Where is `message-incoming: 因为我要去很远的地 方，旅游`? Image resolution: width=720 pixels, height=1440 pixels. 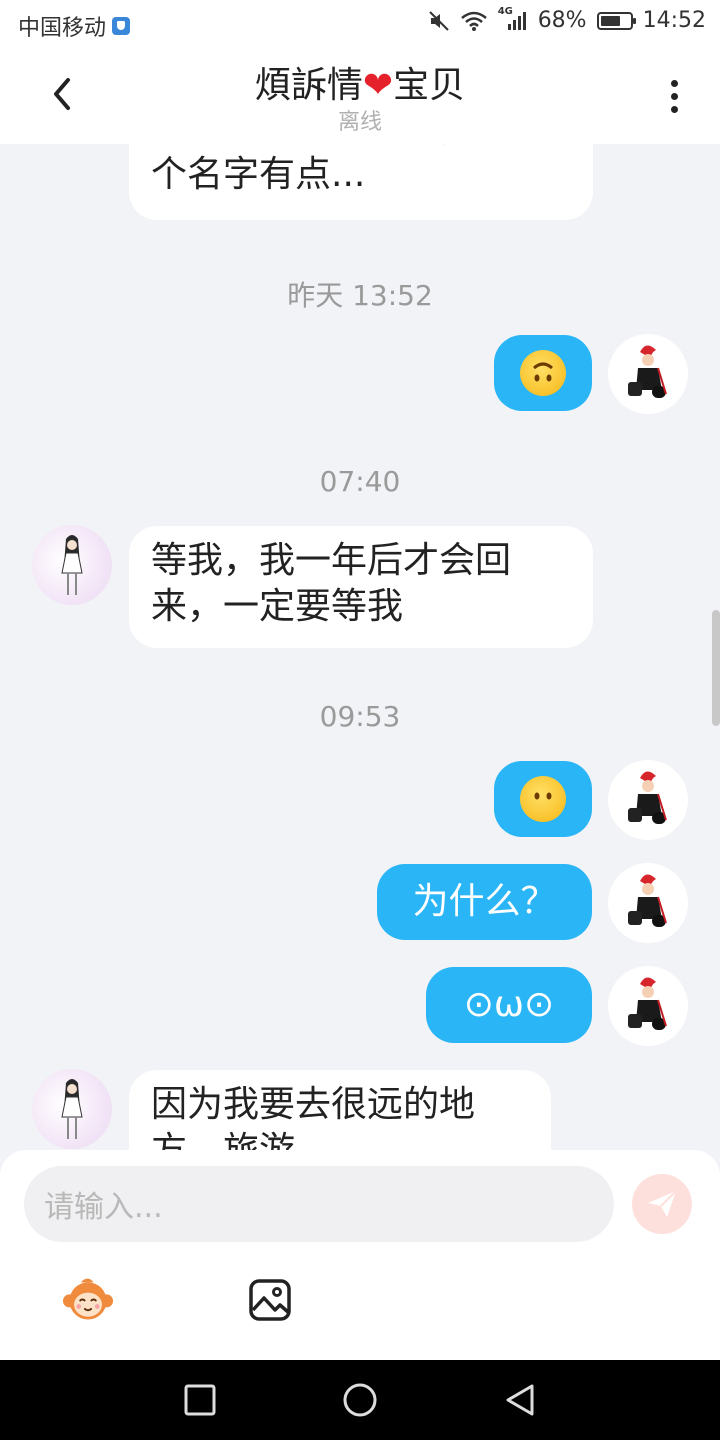
message-incoming: 因为我要去很远的地 方，旅游 is located at coordinates (340, 1112).